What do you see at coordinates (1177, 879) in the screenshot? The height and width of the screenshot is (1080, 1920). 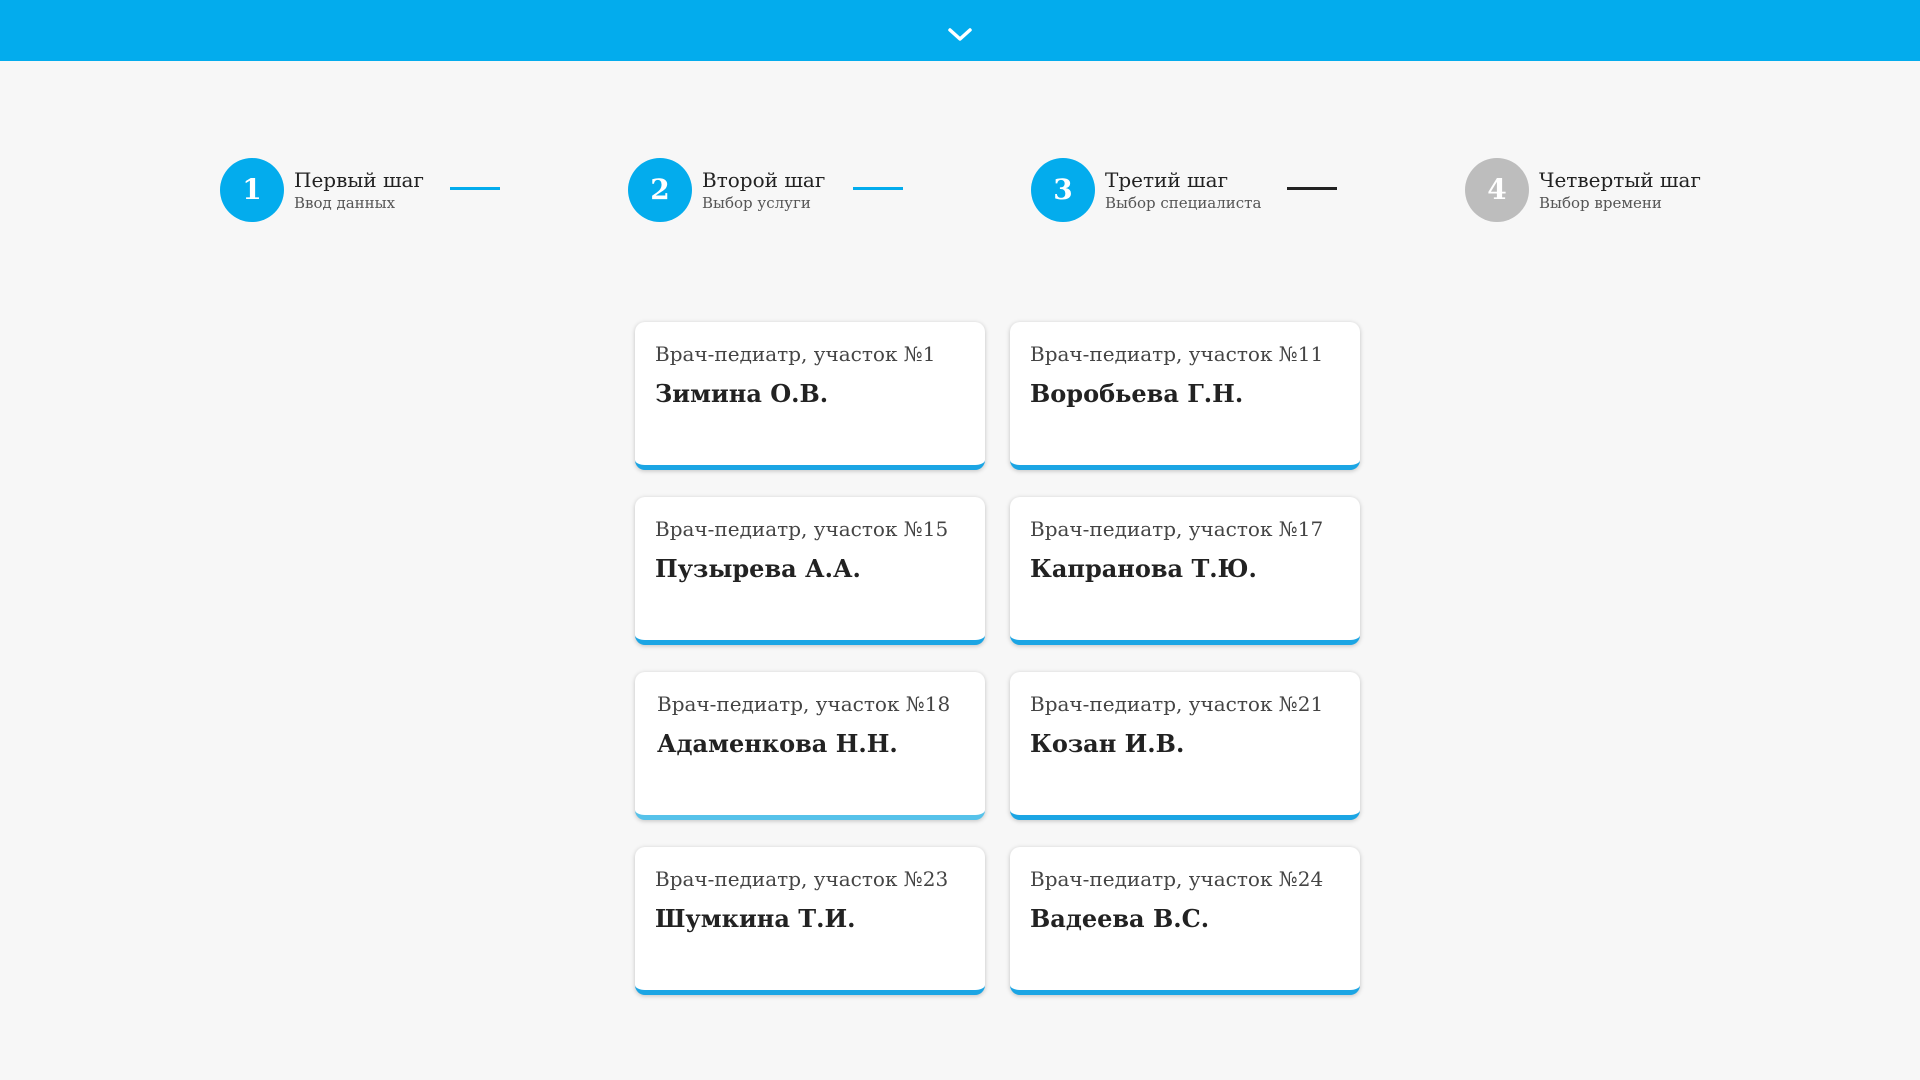 I see `doctor-role: Врач-педиатр, участок №24` at bounding box center [1177, 879].